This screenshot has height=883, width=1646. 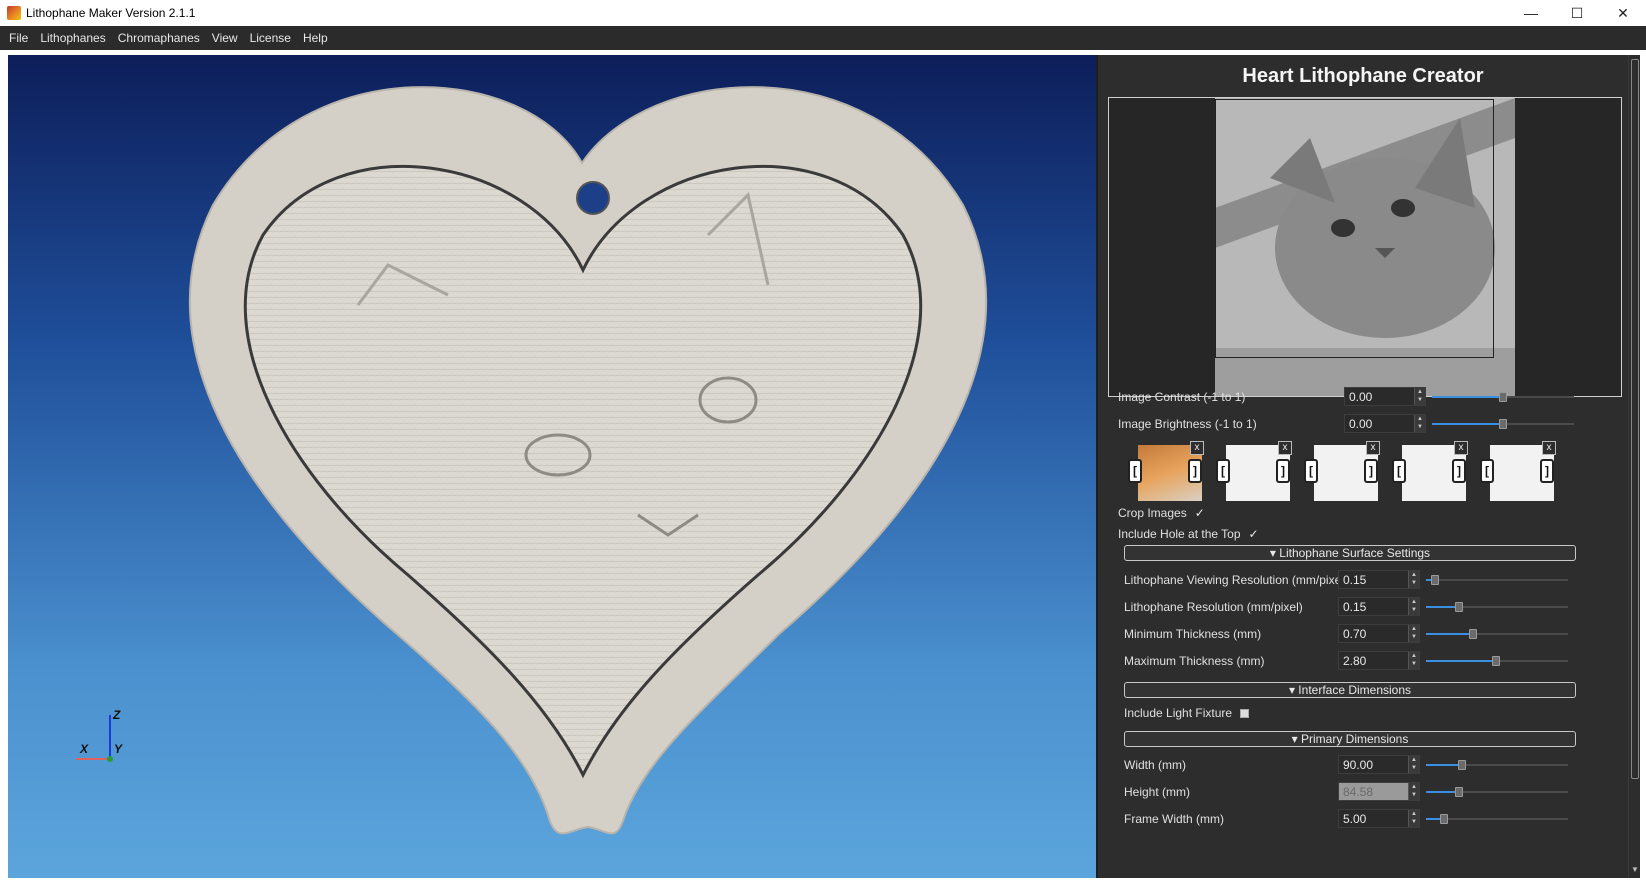 I want to click on surface-row-1: Lithophane Viewing Resolution (mm/pixe, so click(x=1236, y=580).